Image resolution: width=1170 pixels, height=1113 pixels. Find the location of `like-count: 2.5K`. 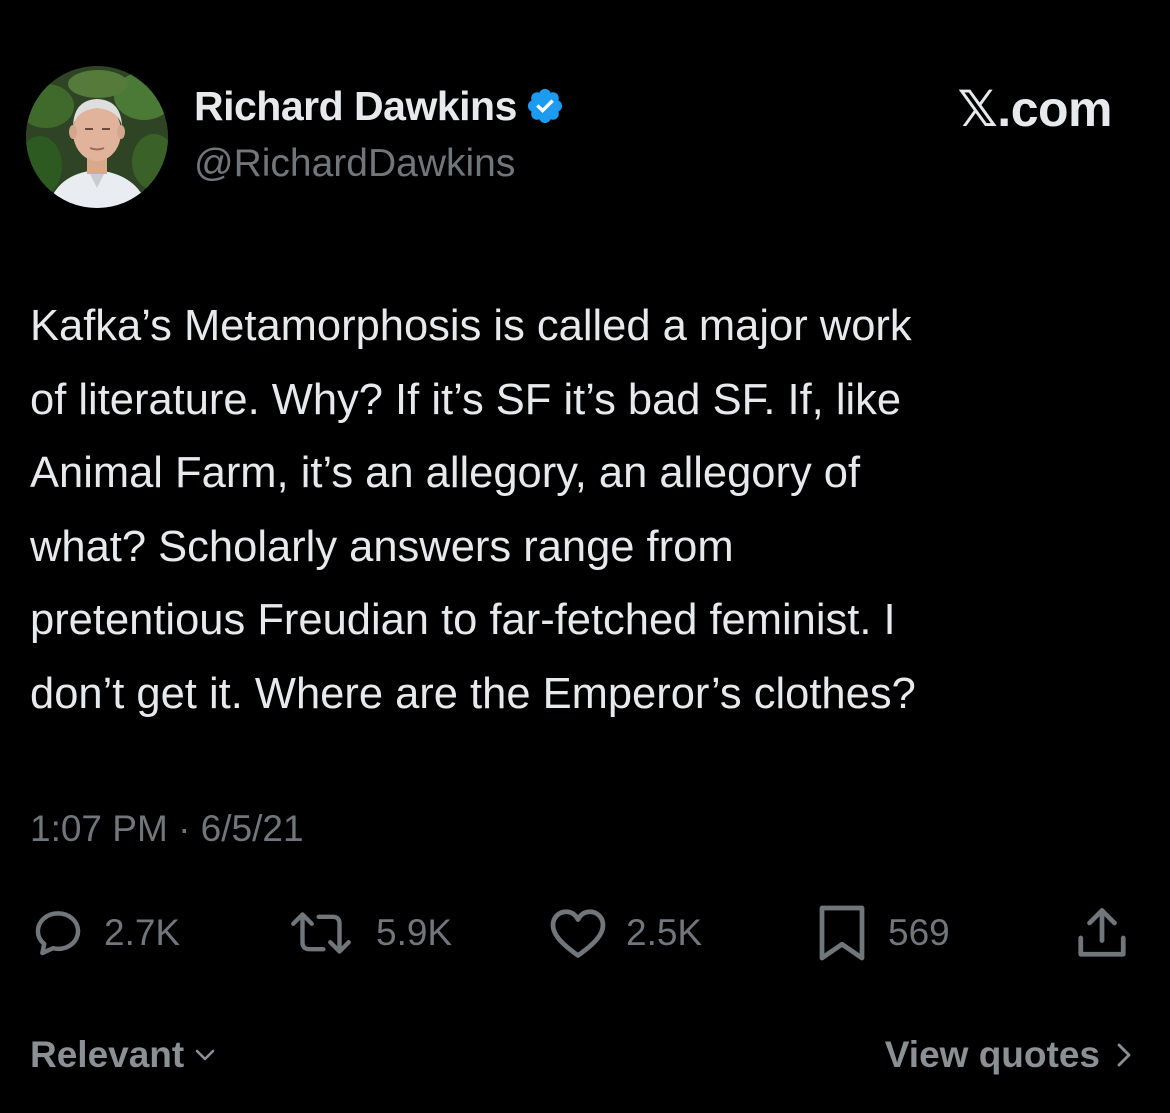

like-count: 2.5K is located at coordinates (664, 932).